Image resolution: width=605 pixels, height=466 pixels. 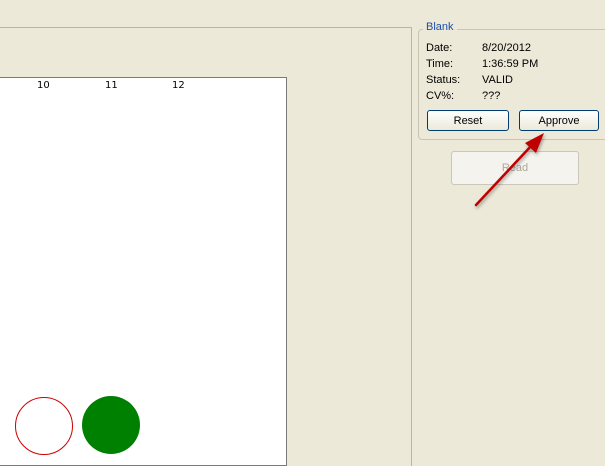 What do you see at coordinates (440, 64) in the screenshot?
I see `time-label: Time:` at bounding box center [440, 64].